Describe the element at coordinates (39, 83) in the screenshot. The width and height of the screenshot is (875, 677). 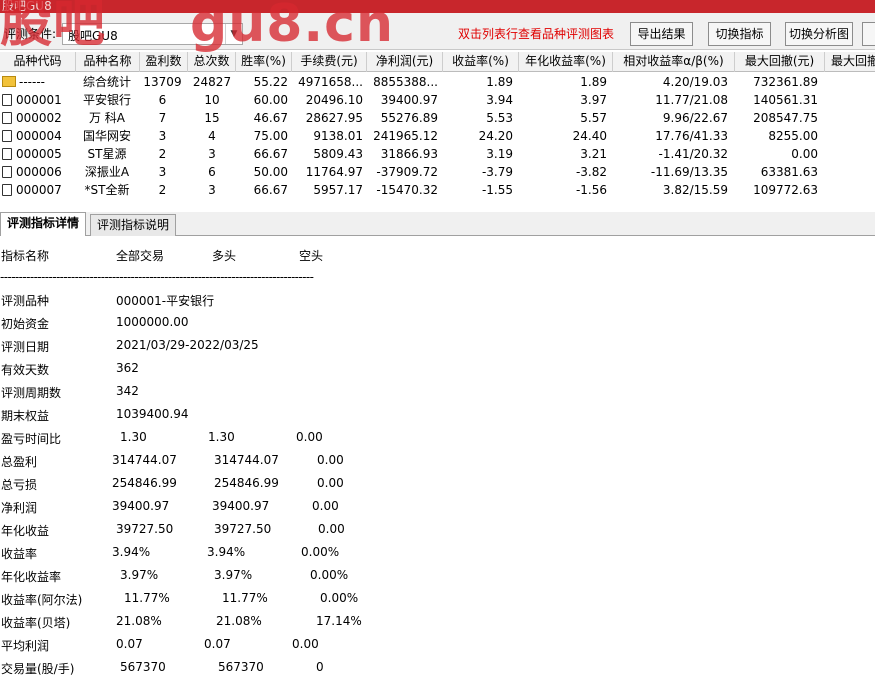
I see `cell-code: ------` at that location.